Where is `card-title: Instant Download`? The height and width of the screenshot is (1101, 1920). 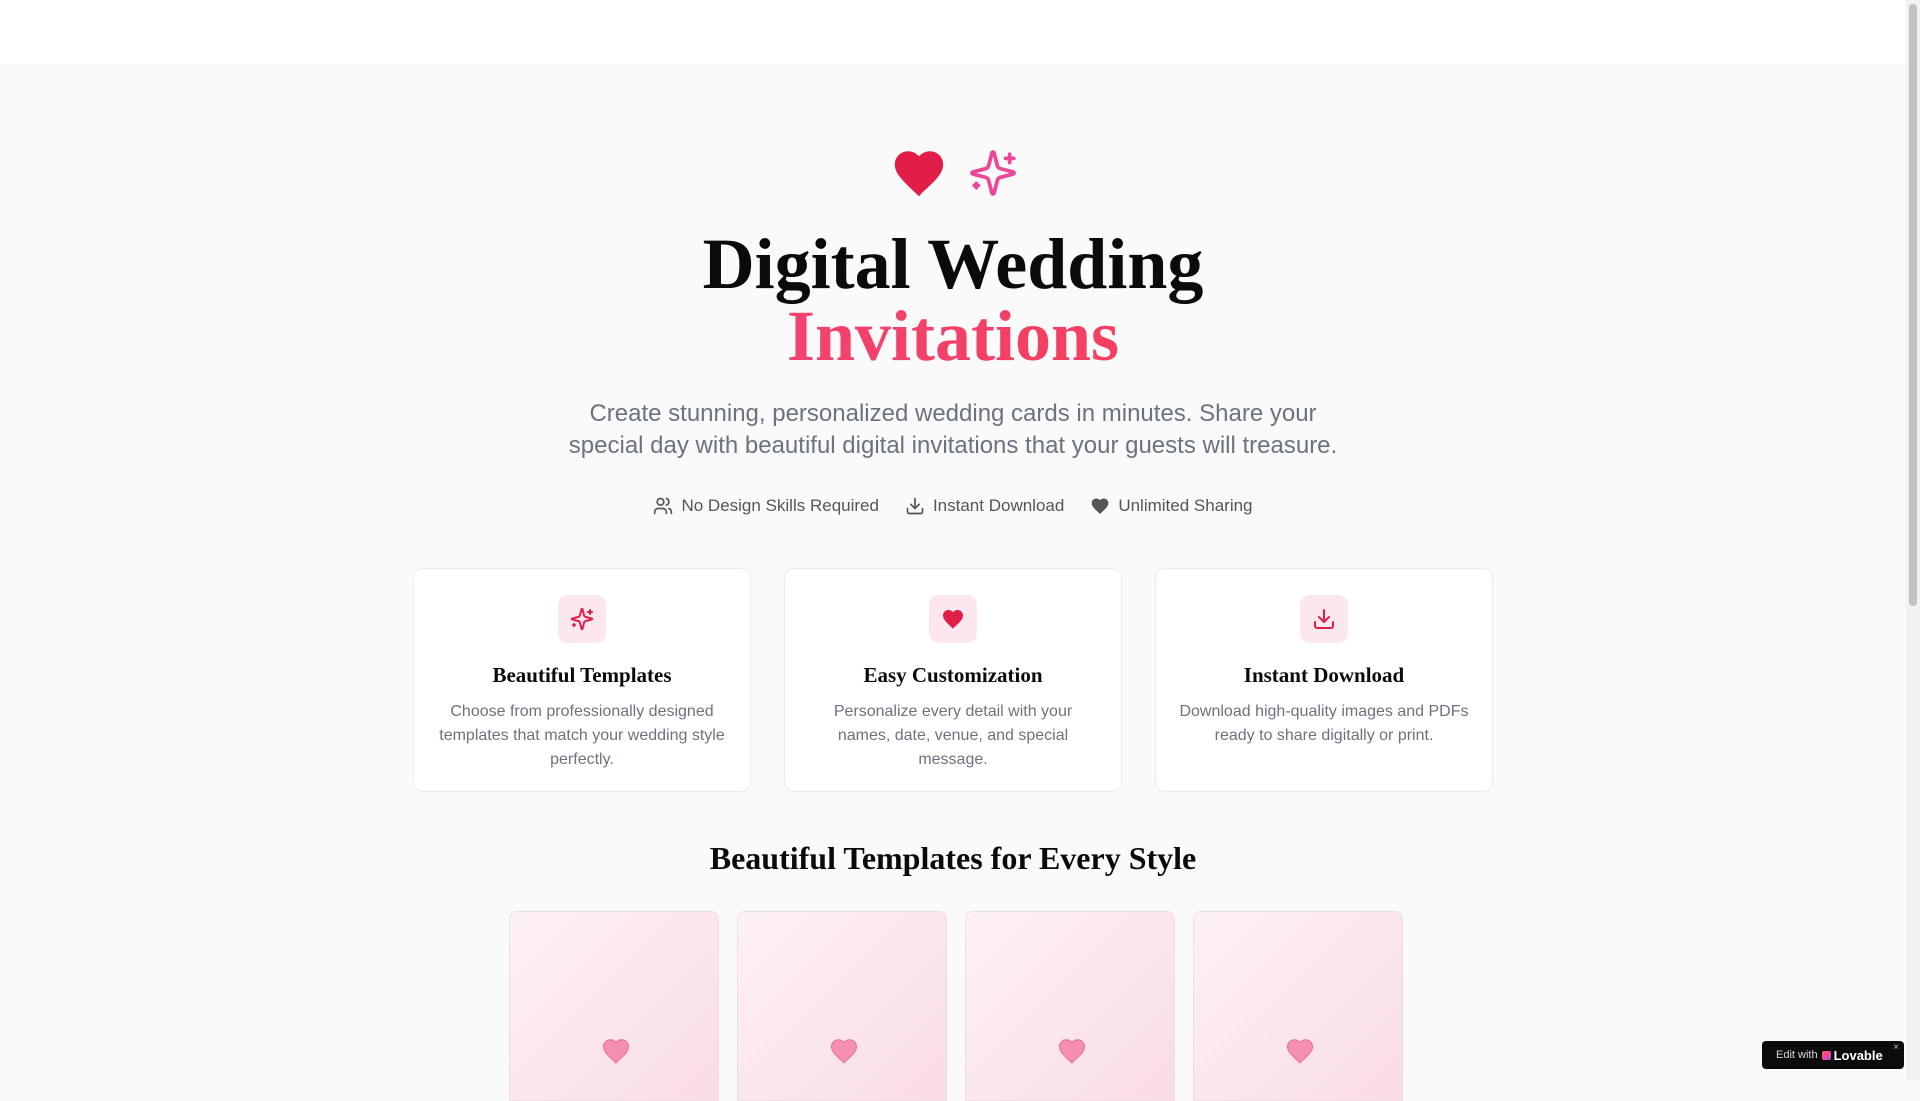
card-title: Instant Download is located at coordinates (1324, 675).